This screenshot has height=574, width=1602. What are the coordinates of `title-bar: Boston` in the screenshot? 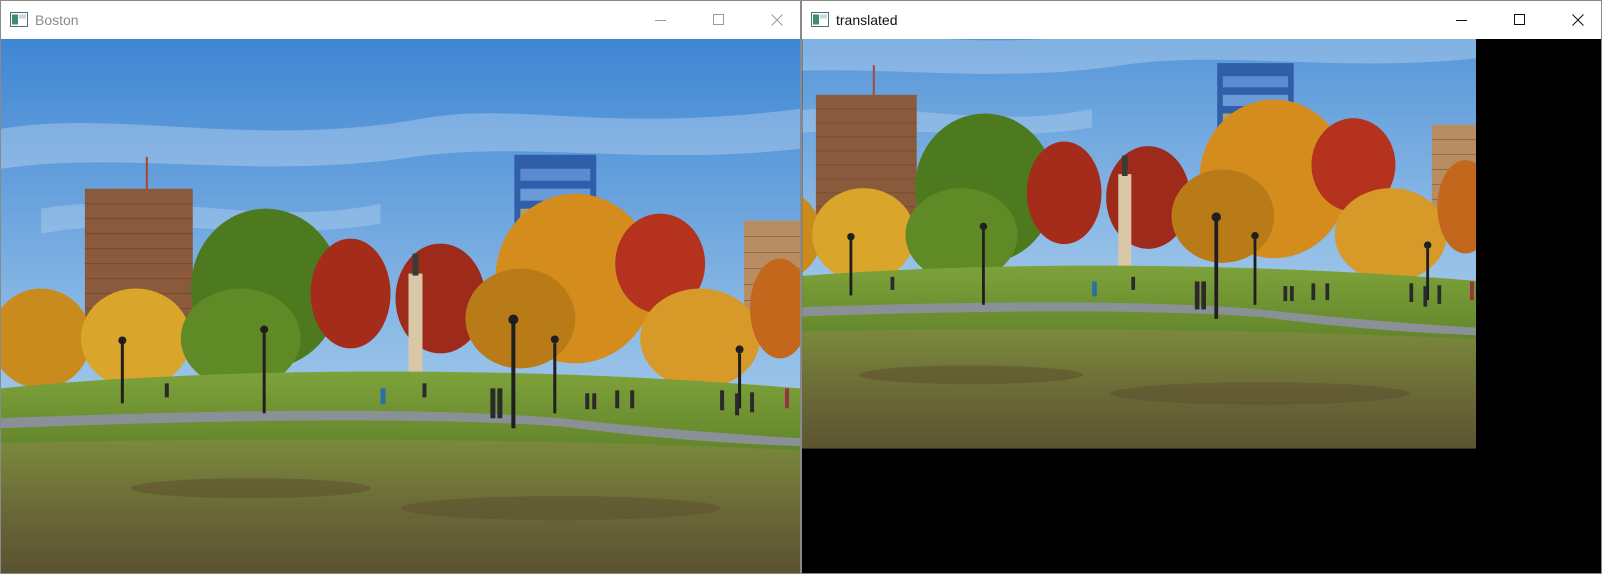 It's located at (400, 20).